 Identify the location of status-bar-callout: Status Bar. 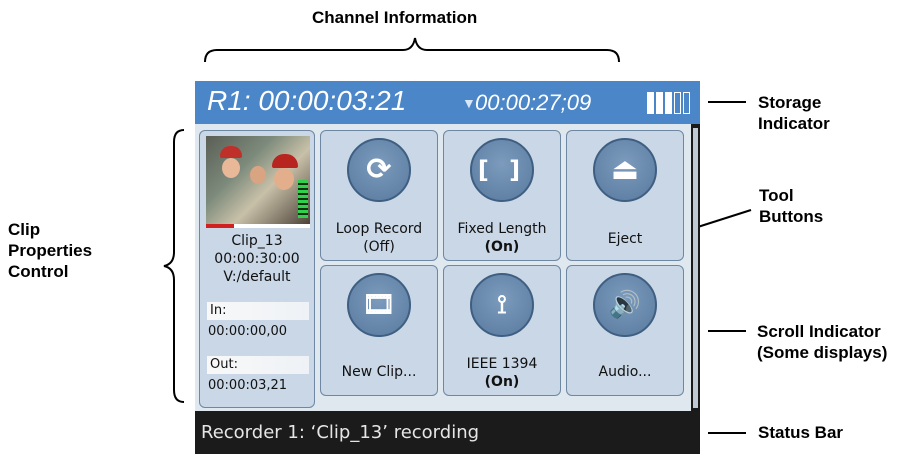
(801, 432).